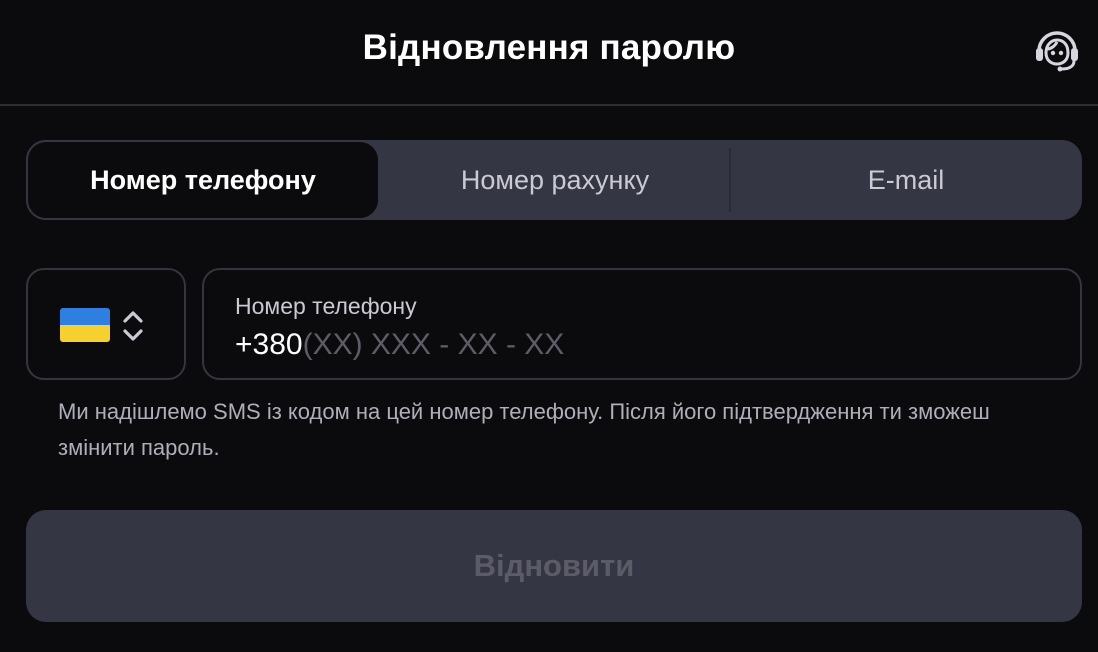 The height and width of the screenshot is (652, 1098). What do you see at coordinates (1057, 50) in the screenshot?
I see `headset-icon` at bounding box center [1057, 50].